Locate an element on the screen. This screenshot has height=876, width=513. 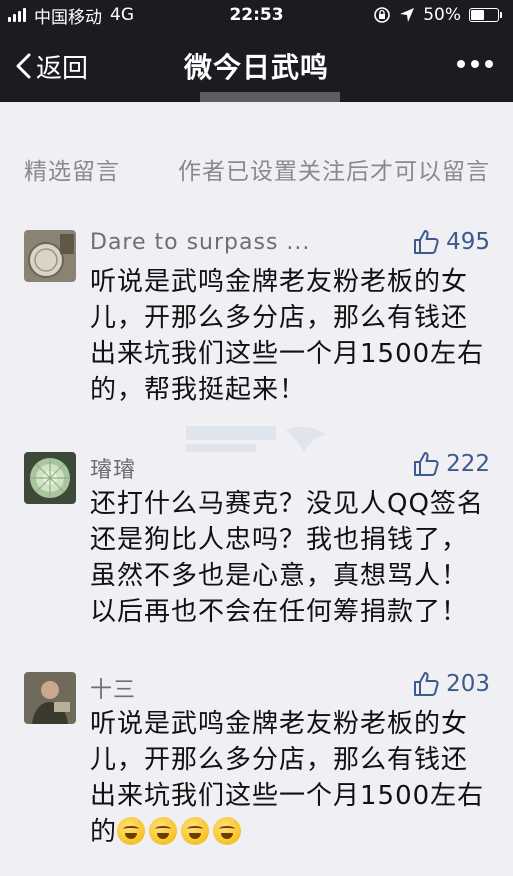
commenter-name: 十三 is located at coordinates (113, 688).